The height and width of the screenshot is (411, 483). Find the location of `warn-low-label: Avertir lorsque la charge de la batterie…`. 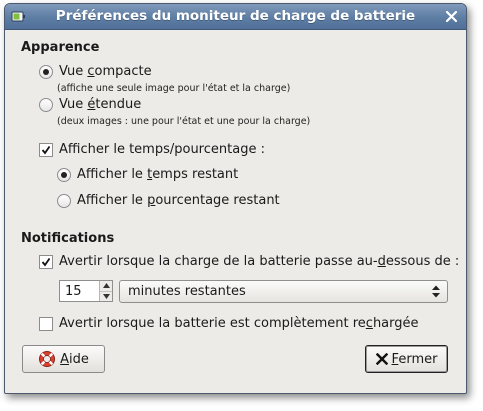

warn-low-label: Avertir lorsque la charge de la batterie… is located at coordinates (259, 261).